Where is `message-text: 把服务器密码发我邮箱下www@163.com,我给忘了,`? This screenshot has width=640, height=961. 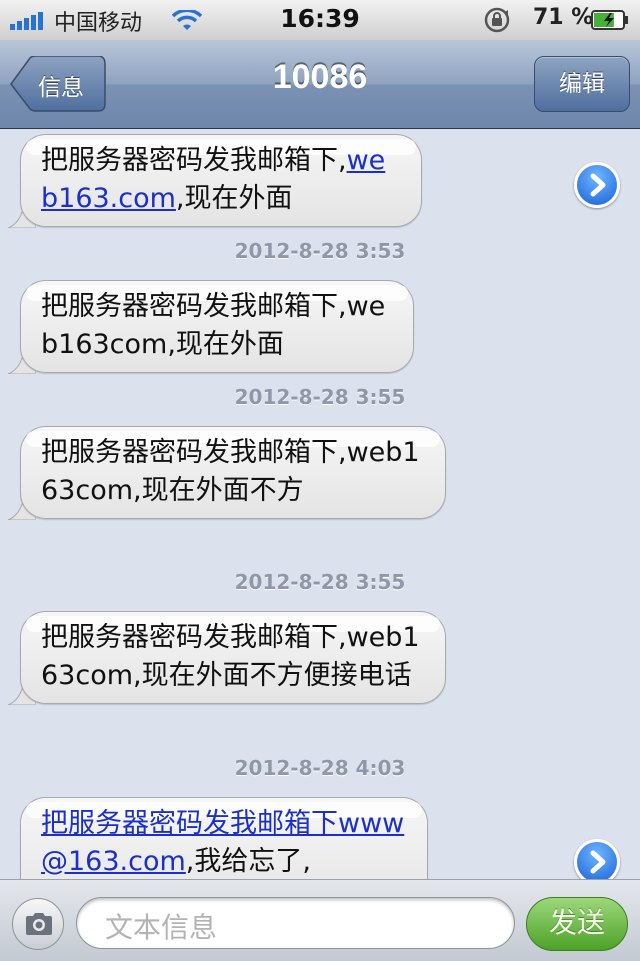 message-text: 把服务器密码发我邮箱下www@163.com,我给忘了, is located at coordinates (222, 842).